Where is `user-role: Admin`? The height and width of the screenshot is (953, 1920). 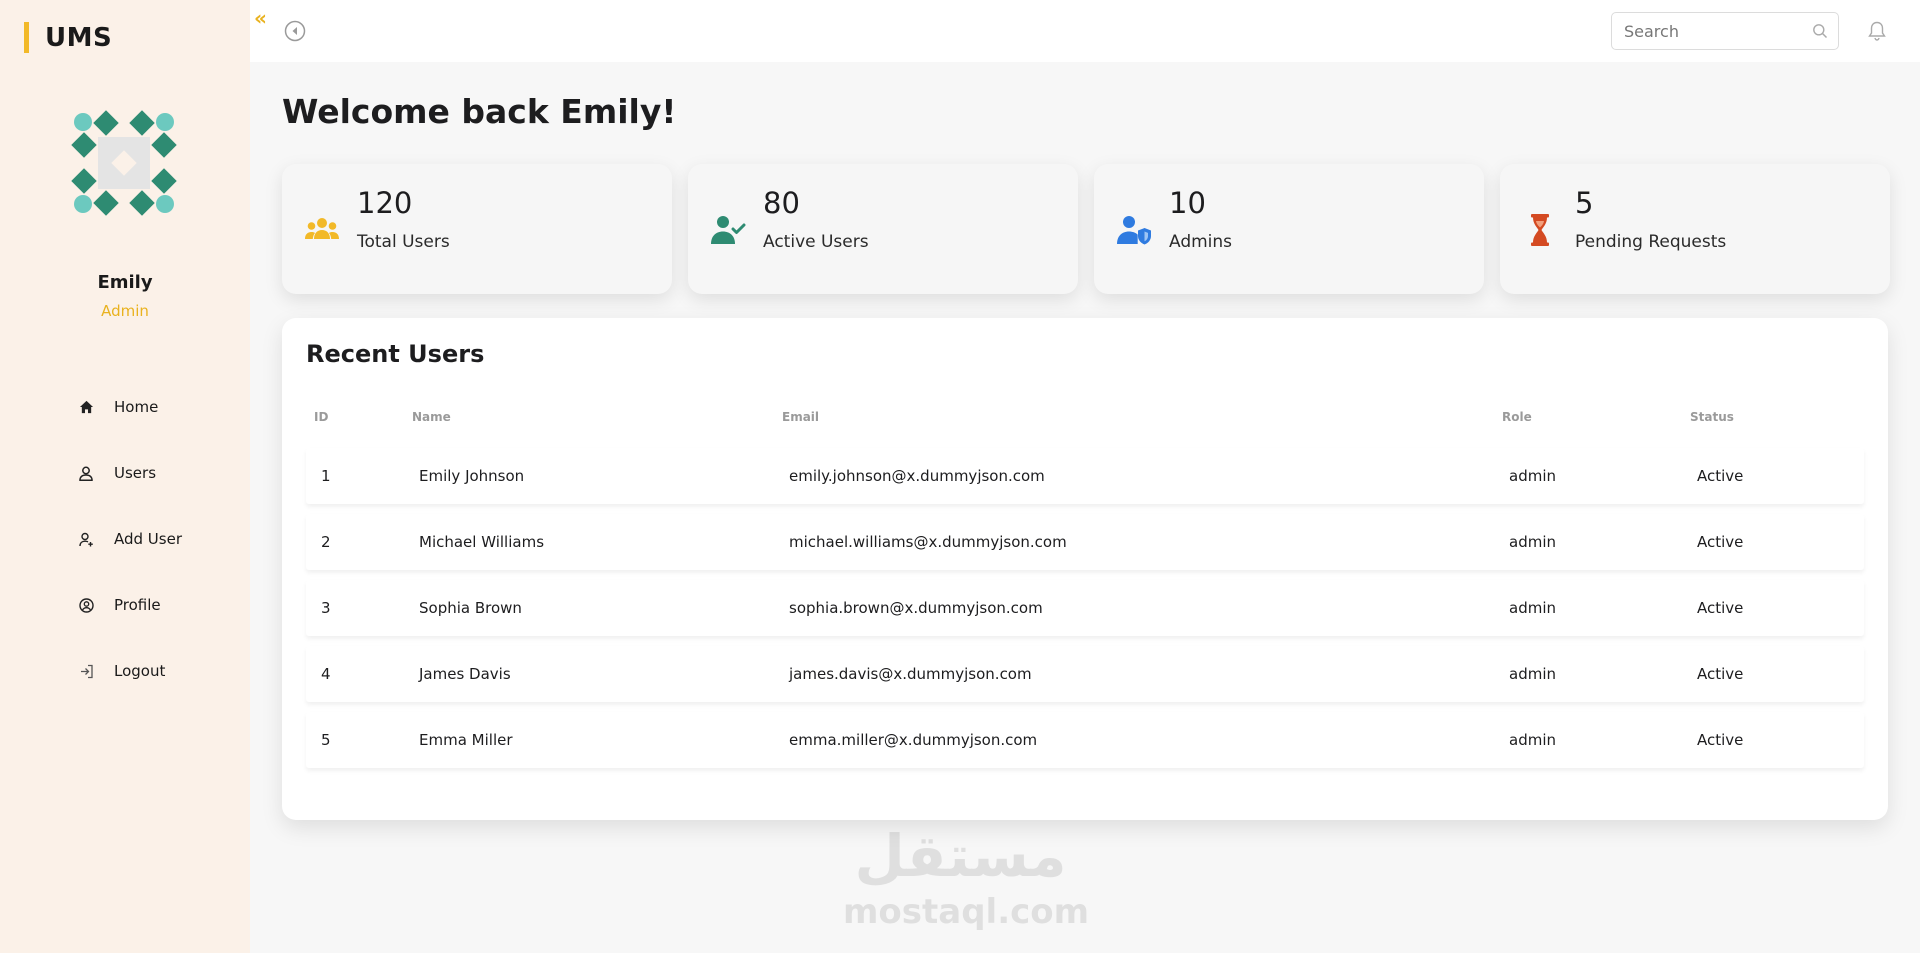 user-role: Admin is located at coordinates (125, 311).